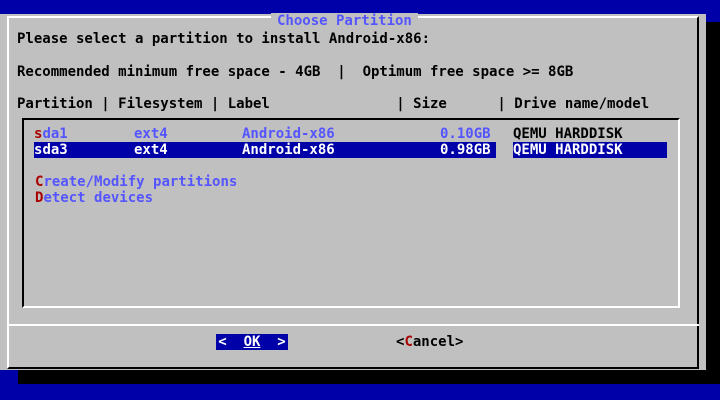 The width and height of the screenshot is (720, 400). Describe the element at coordinates (344, 21) in the screenshot. I see `dialog-title: Choose Partition` at that location.